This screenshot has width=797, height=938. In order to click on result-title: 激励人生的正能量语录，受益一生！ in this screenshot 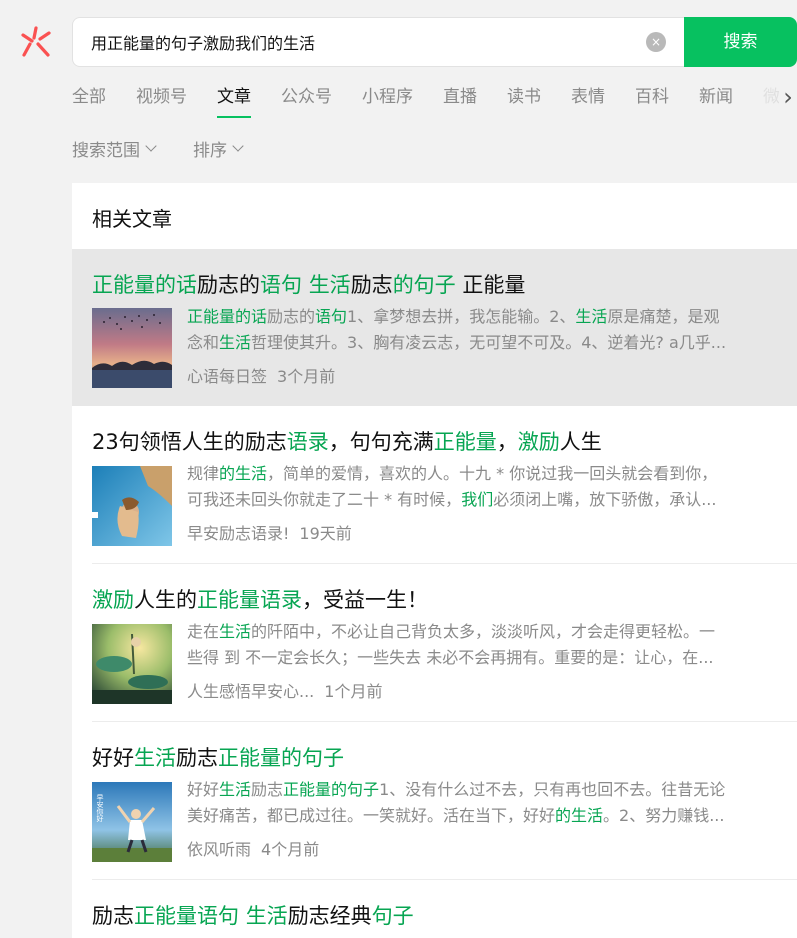, I will do `click(260, 599)`.